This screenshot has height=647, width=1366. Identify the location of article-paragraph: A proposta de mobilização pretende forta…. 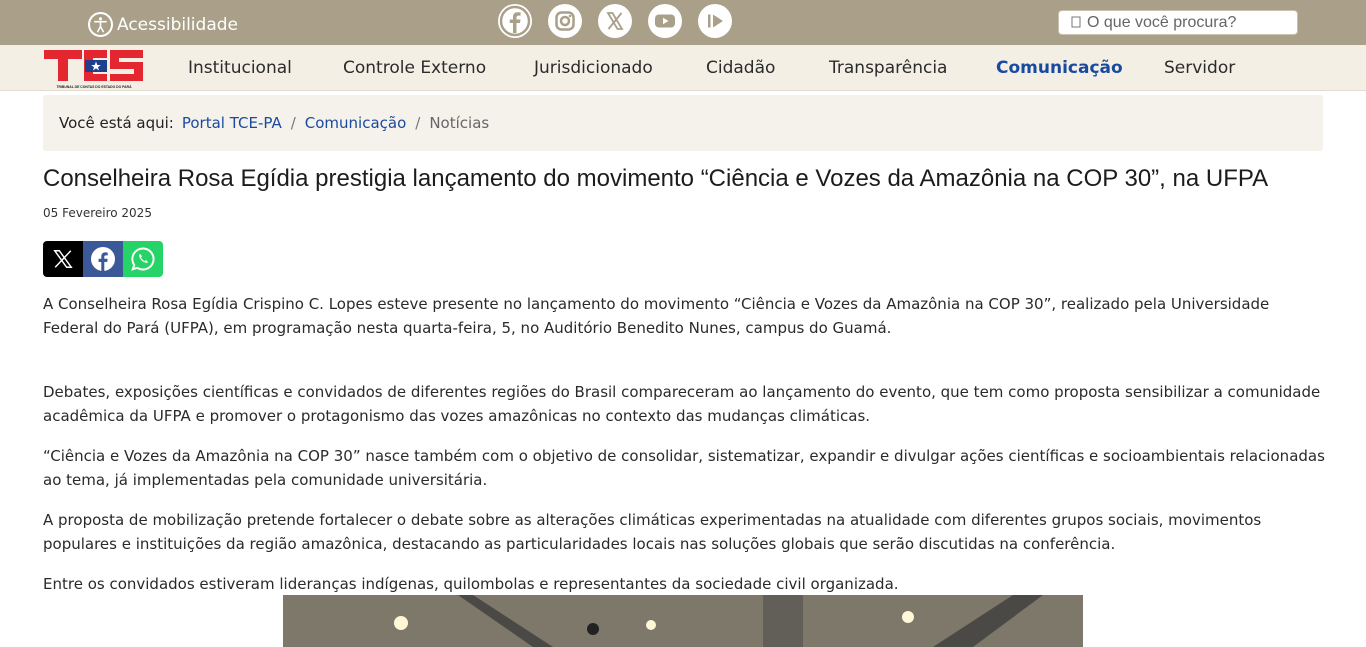
(652, 532).